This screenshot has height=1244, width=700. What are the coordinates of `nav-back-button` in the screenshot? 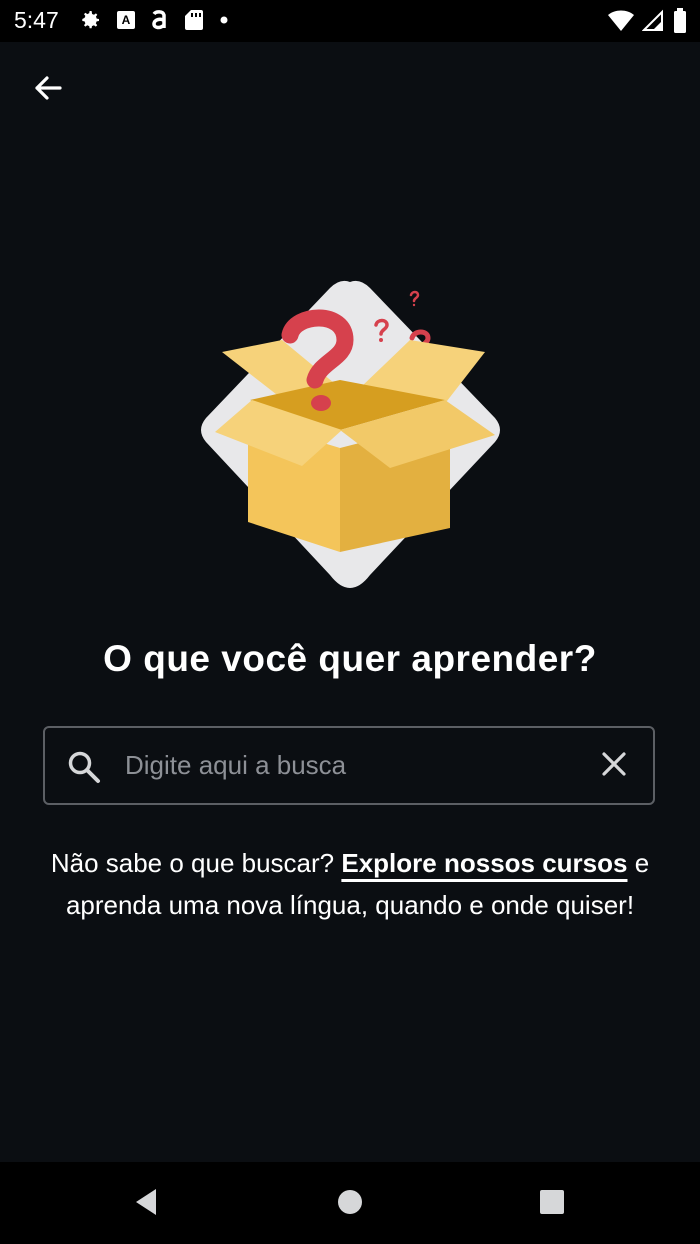 It's located at (146, 1204).